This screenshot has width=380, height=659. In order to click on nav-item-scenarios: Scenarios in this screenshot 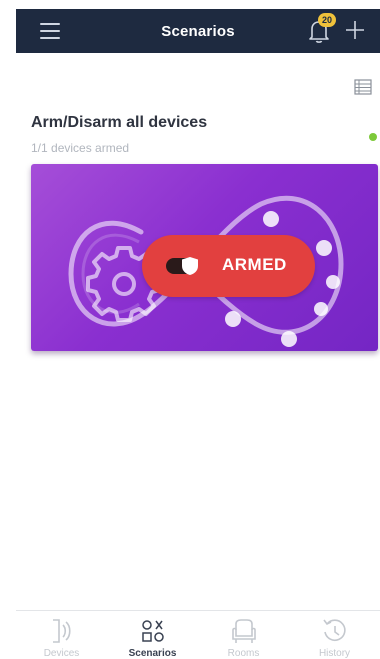, I will do `click(152, 635)`.